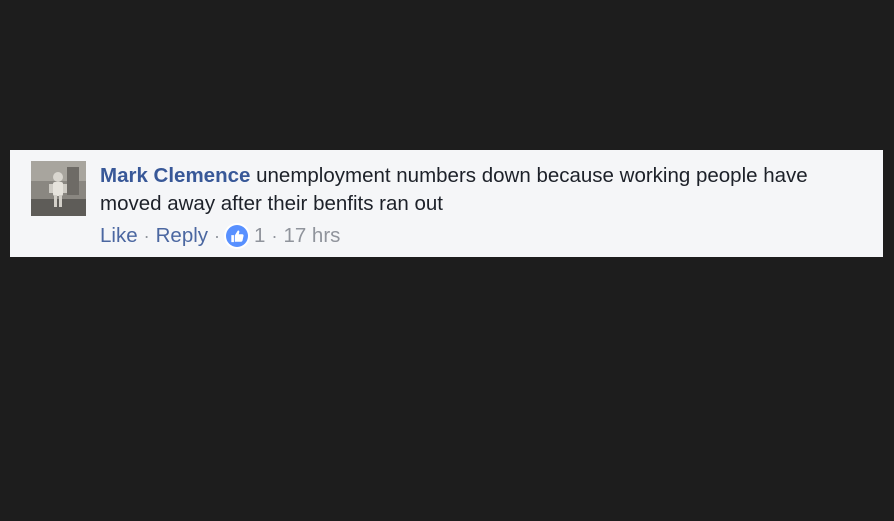 This screenshot has height=521, width=894. What do you see at coordinates (260, 235) in the screenshot?
I see `like-count: 1` at bounding box center [260, 235].